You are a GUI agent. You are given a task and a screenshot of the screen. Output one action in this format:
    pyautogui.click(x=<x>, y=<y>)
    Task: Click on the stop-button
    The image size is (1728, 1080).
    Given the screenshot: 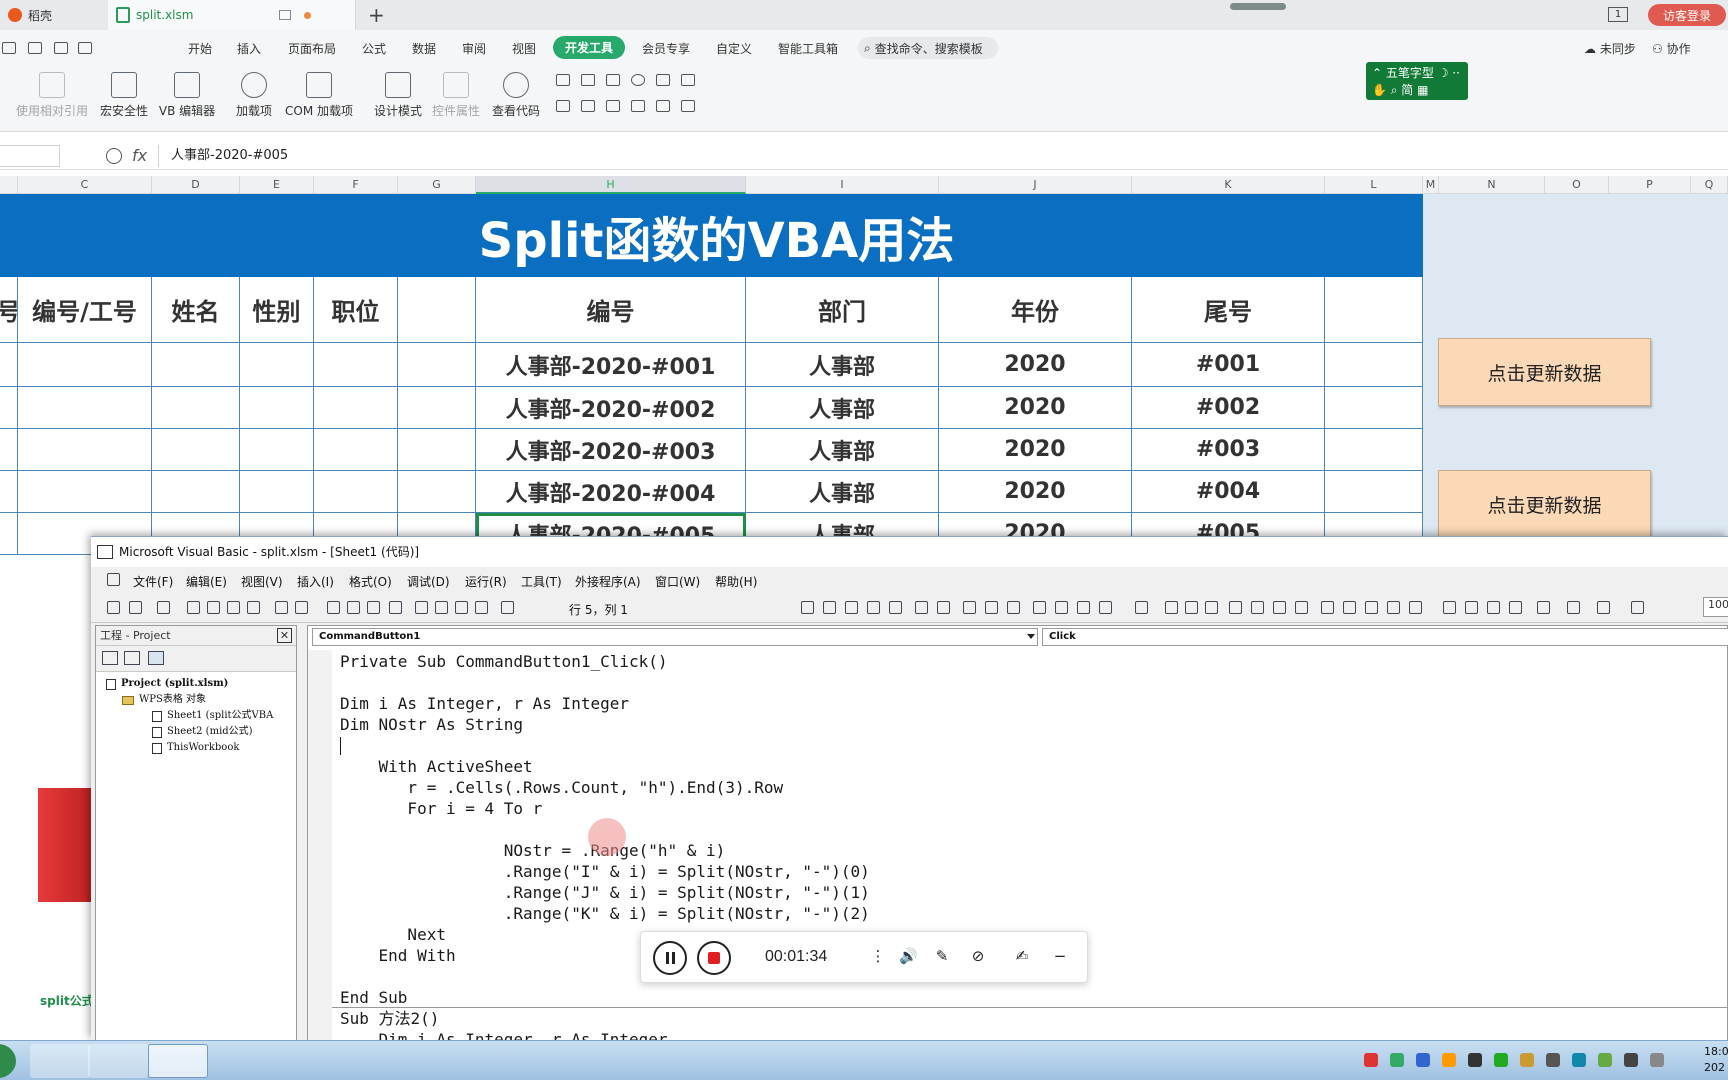 What is the action you would take?
    pyautogui.click(x=714, y=958)
    